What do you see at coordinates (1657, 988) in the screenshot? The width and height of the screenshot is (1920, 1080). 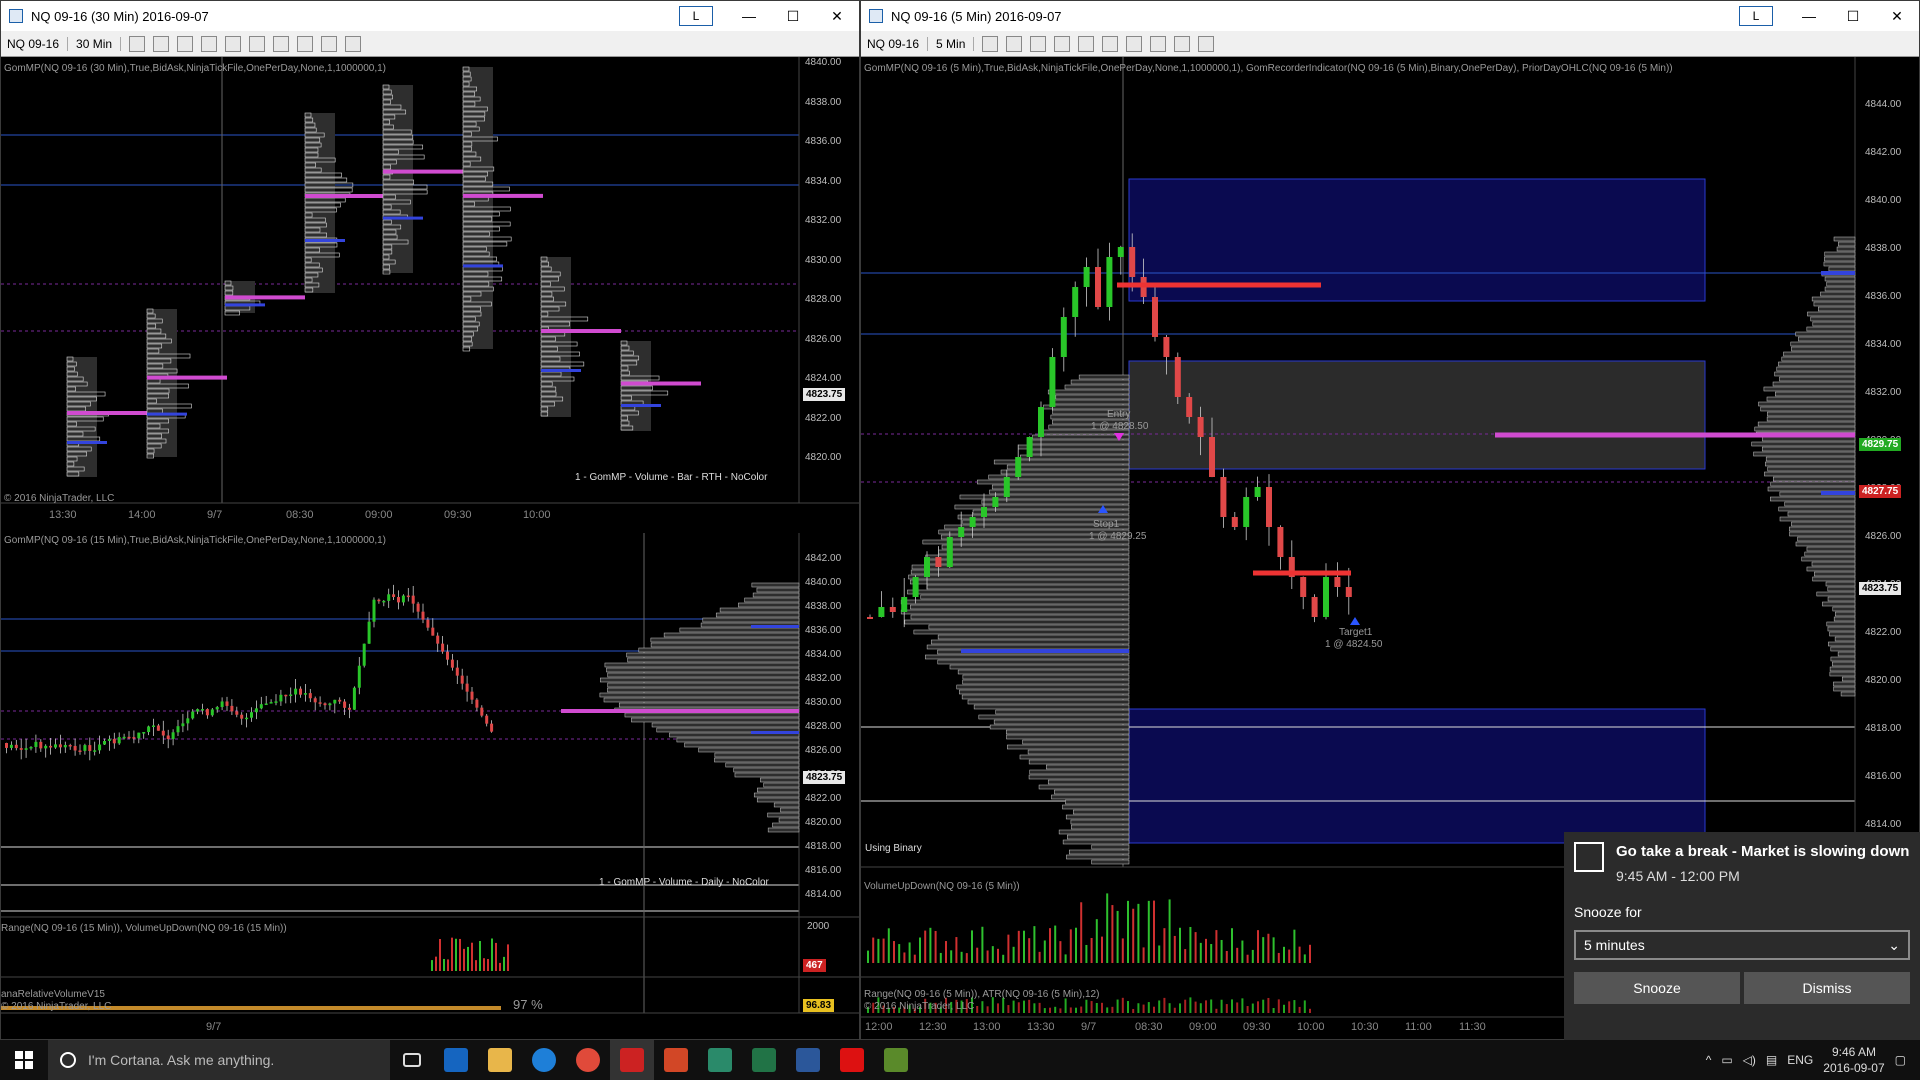 I see `snooze-button: Snooze` at bounding box center [1657, 988].